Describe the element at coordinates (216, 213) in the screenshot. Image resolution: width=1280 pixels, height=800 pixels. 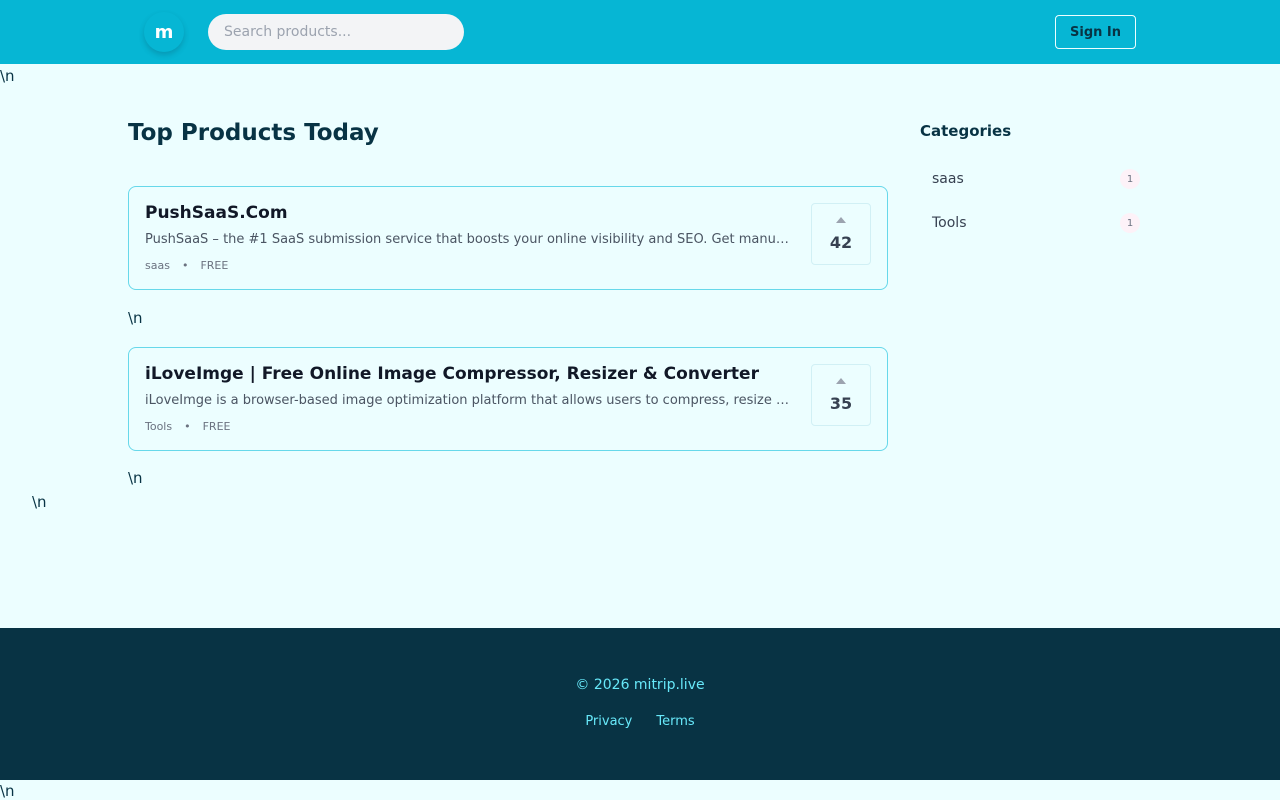
I see `product-name: PushSaaS.Com` at that location.